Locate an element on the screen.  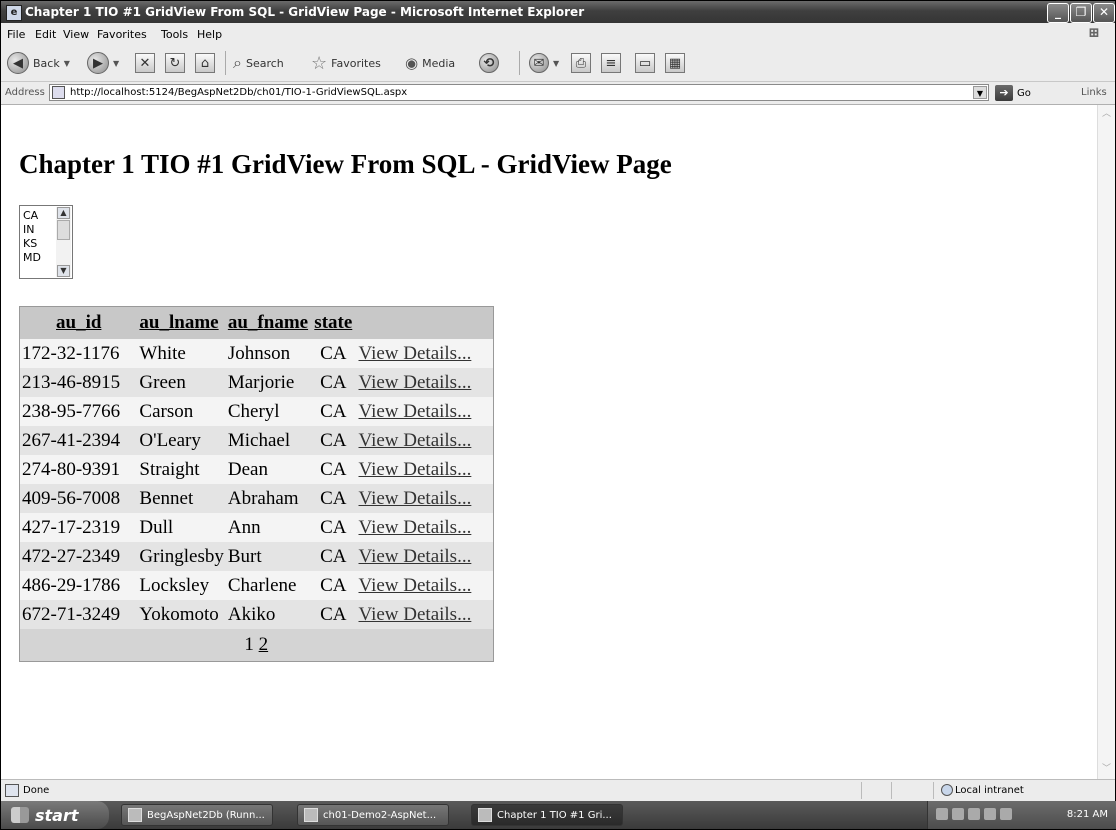
refresh-button: ↻ is located at coordinates (175, 63).